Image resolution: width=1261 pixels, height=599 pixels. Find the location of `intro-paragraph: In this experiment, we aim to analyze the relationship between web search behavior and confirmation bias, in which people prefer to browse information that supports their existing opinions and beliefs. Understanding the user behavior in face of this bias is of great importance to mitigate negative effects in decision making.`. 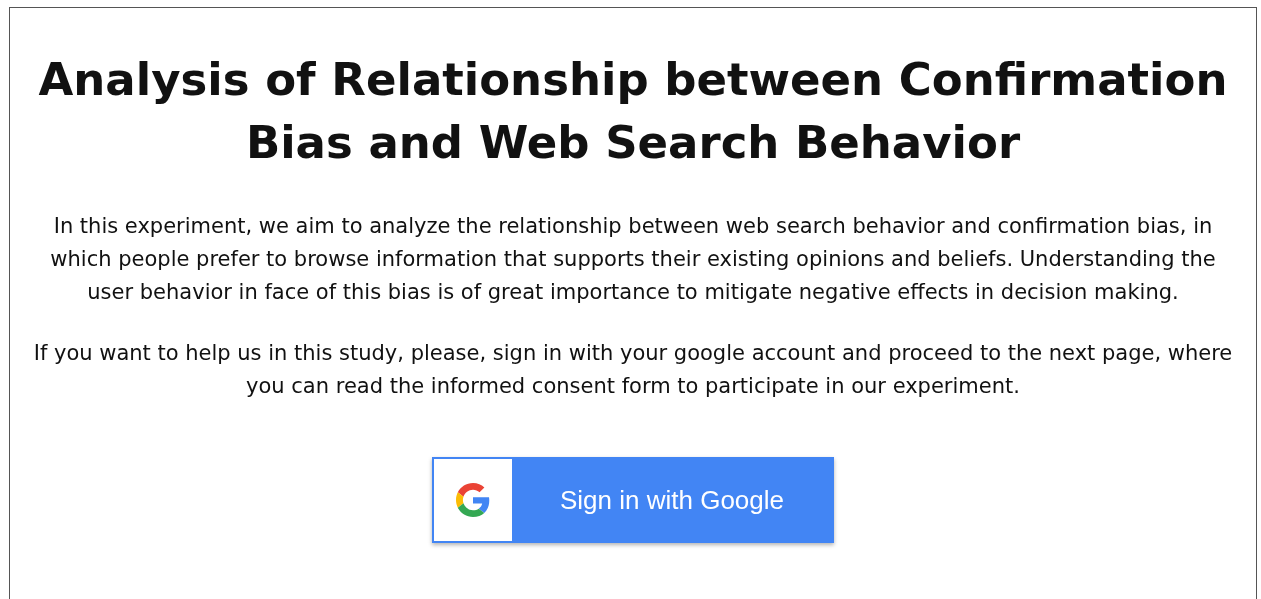

intro-paragraph: In this experiment, we aim to analyze the relationship between web search behavior and confirmation bias, in which people prefer to browse information that supports their existing opinions and beliefs. Understanding the user behavior in face of this bias is of great importance to mitigate negative effects in decision making. is located at coordinates (633, 259).